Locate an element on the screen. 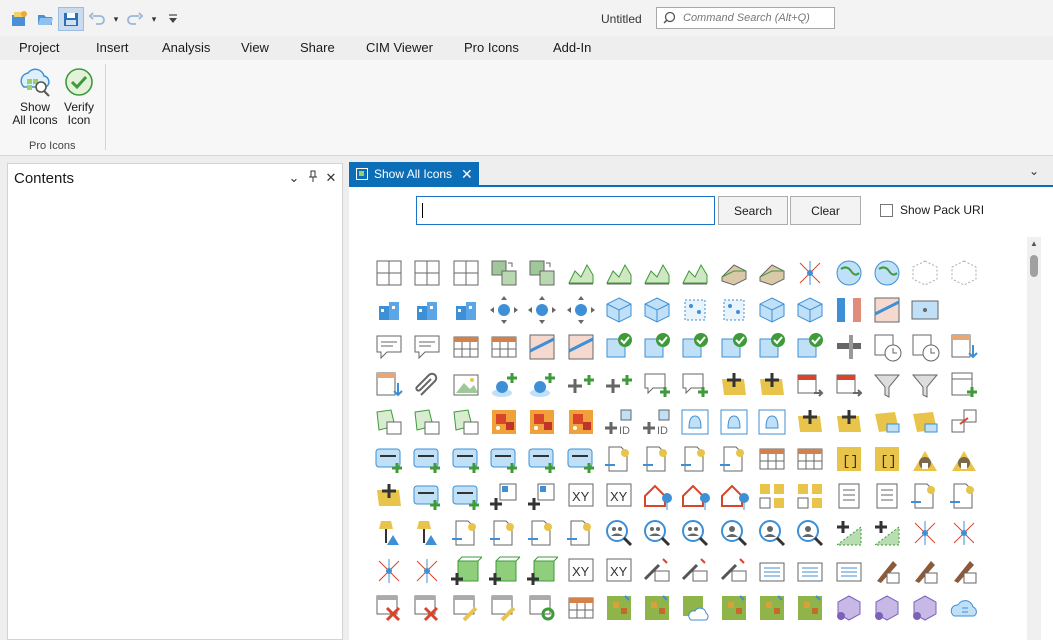  frame-icon is located at coordinates (925, 310).